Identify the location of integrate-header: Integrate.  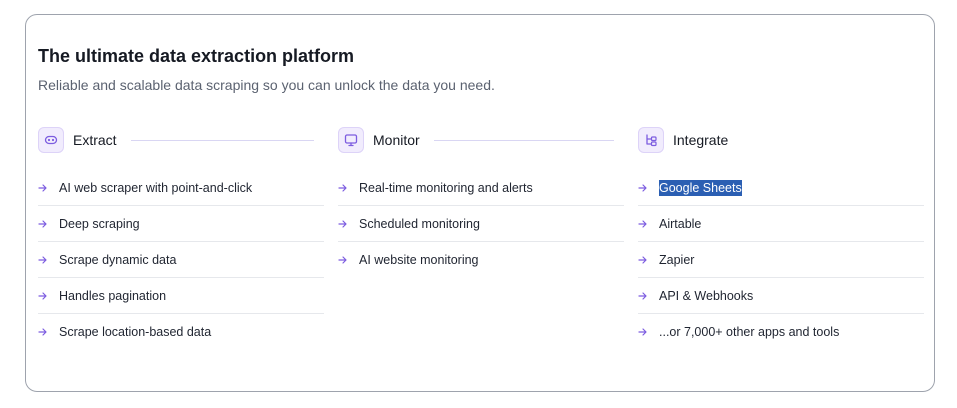
(781, 140).